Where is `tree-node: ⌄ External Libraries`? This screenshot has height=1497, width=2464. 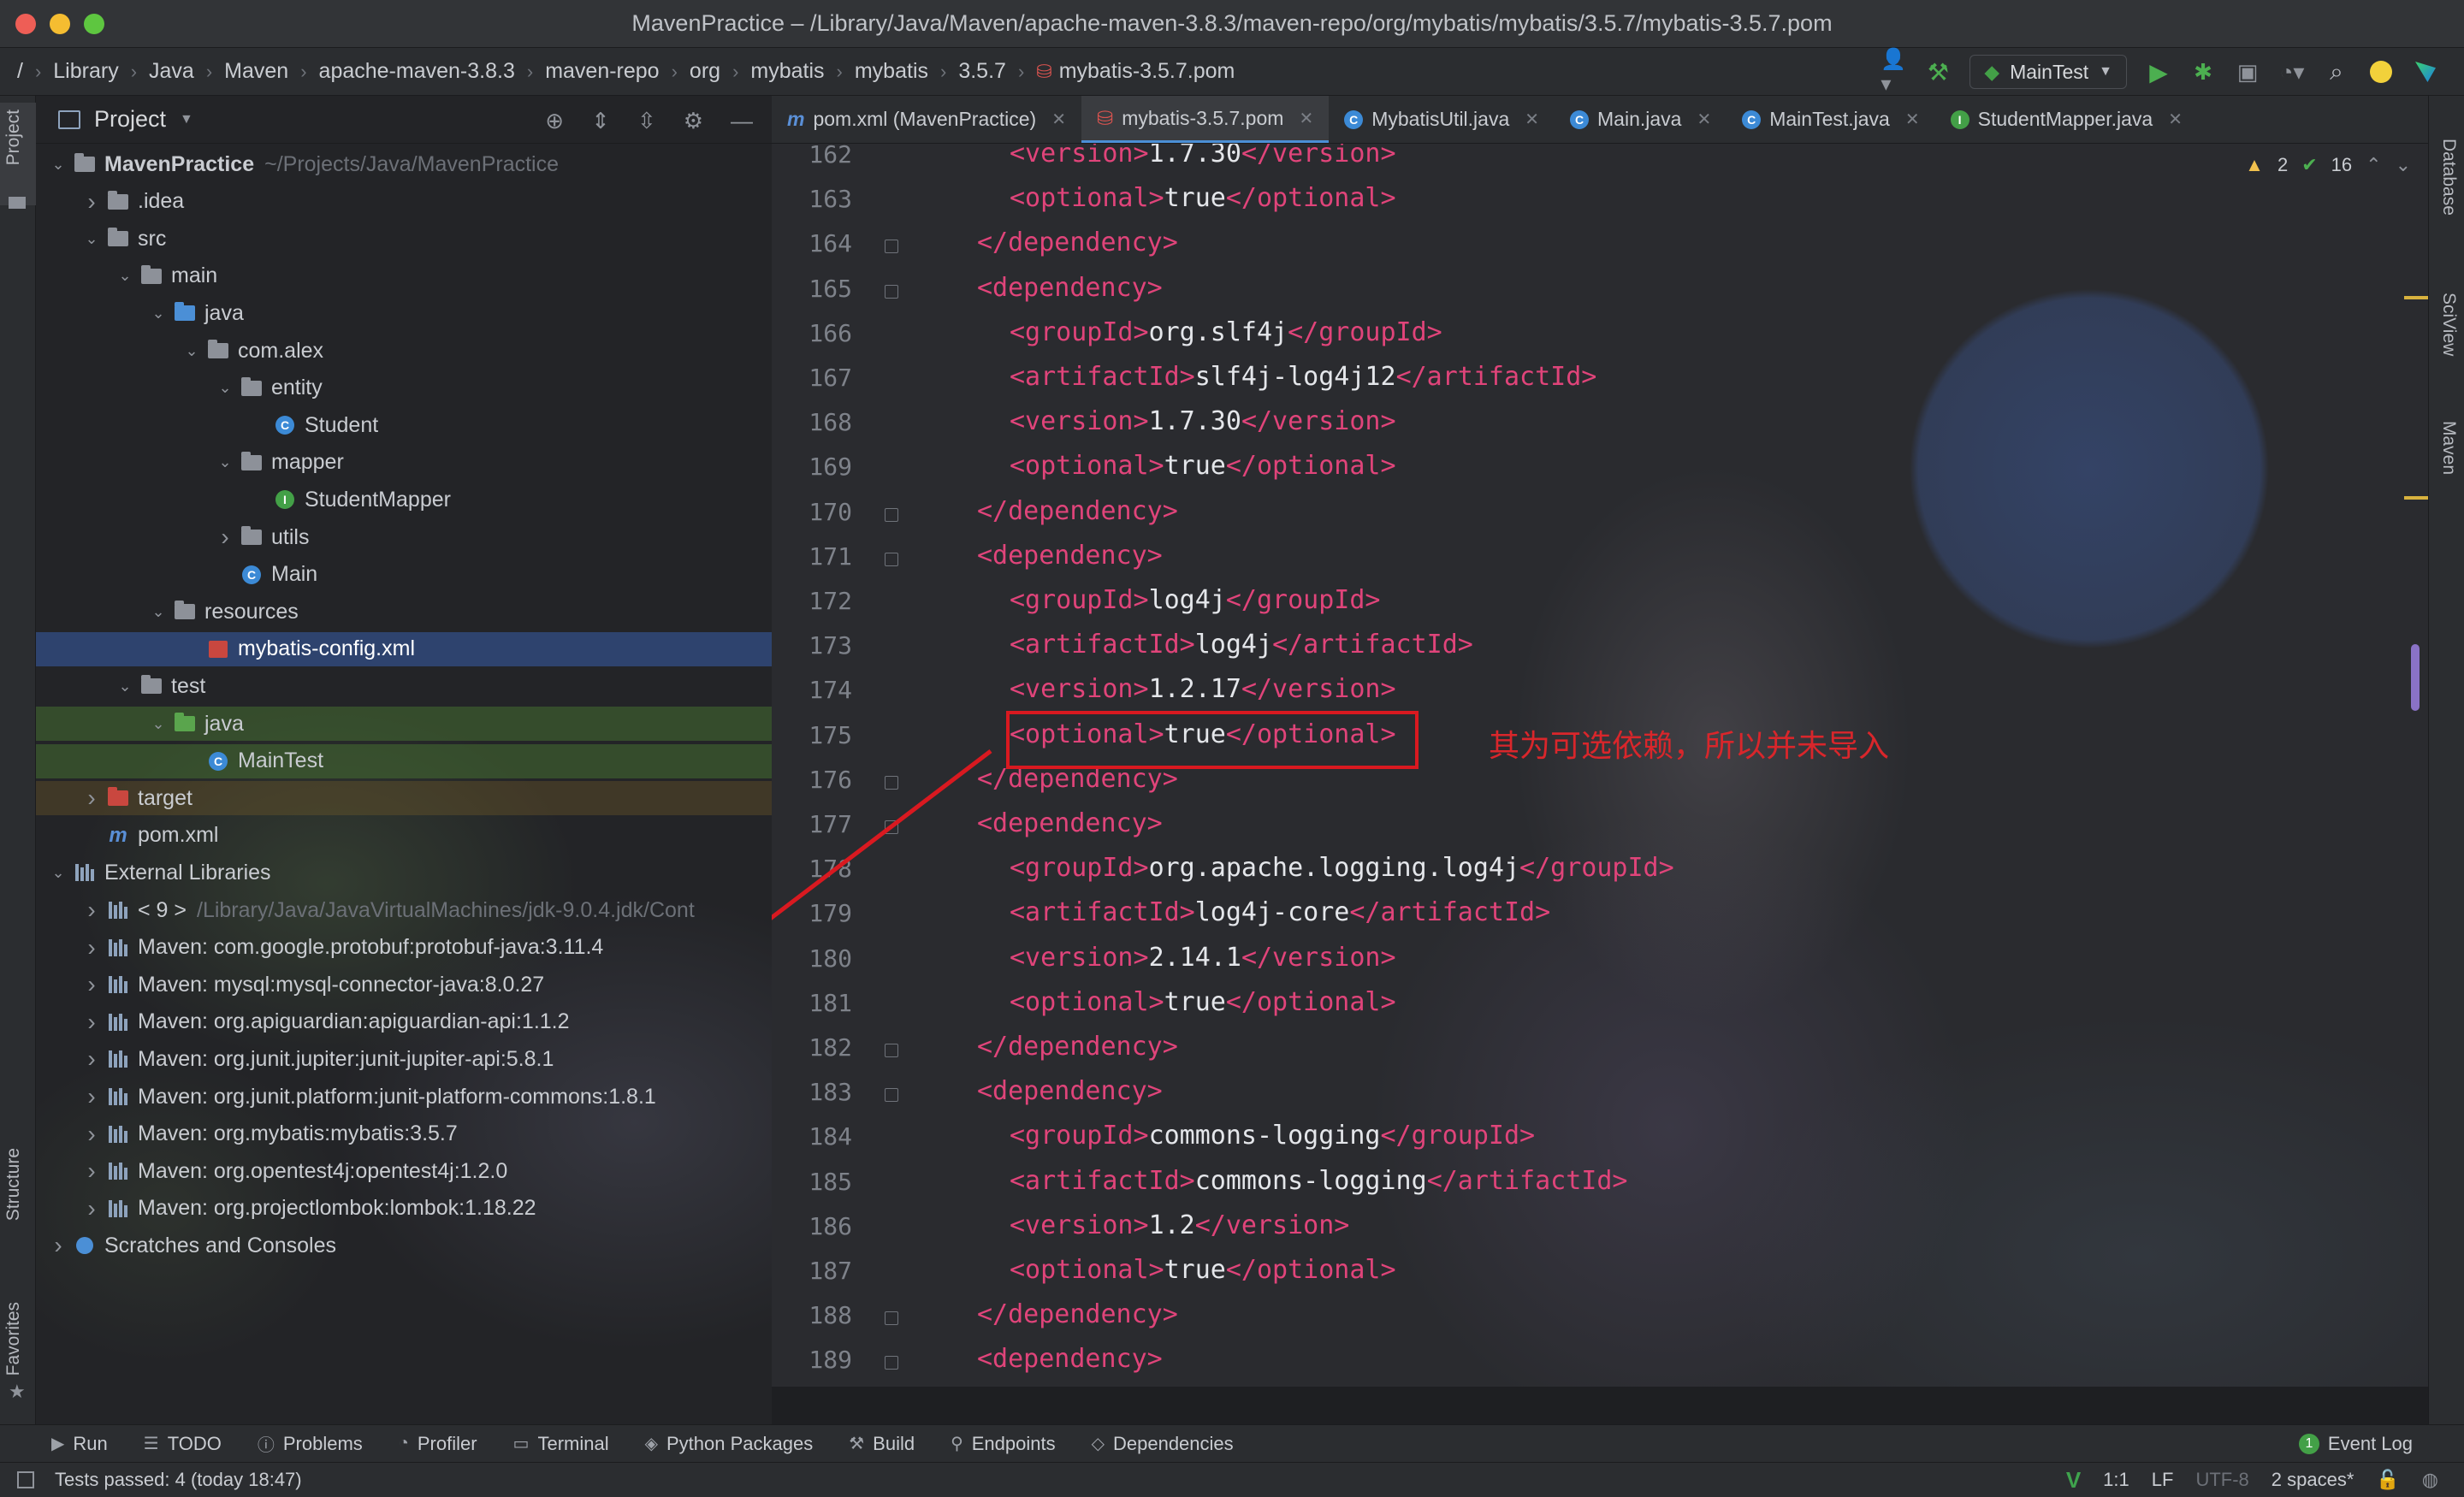 tree-node: ⌄ External Libraries is located at coordinates (404, 872).